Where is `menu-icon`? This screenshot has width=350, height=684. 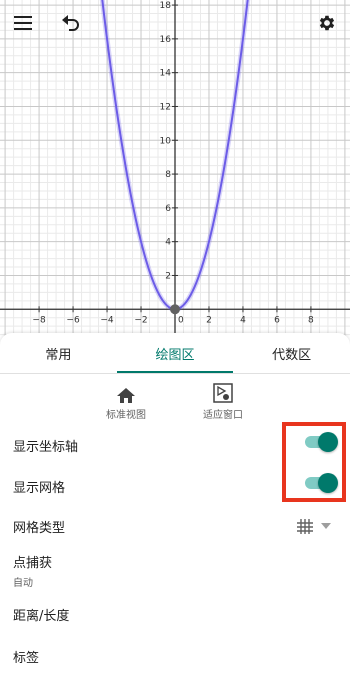 menu-icon is located at coordinates (23, 23).